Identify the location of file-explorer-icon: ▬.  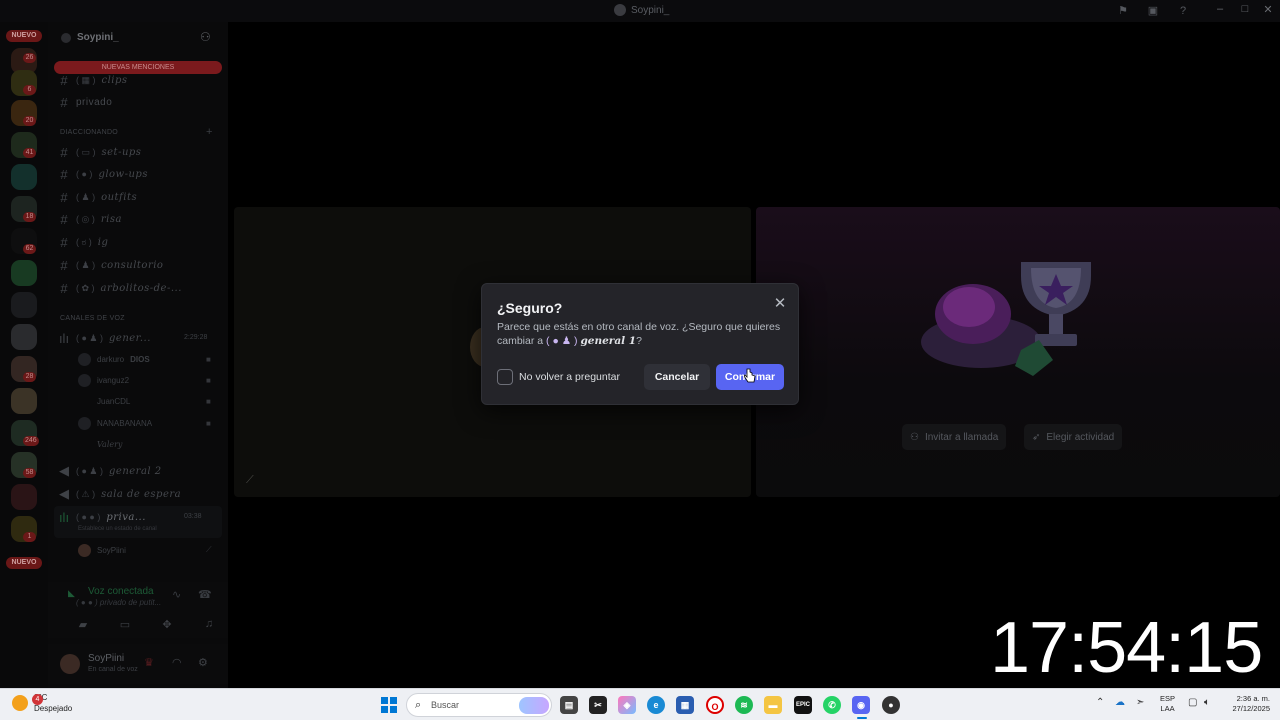
(773, 705).